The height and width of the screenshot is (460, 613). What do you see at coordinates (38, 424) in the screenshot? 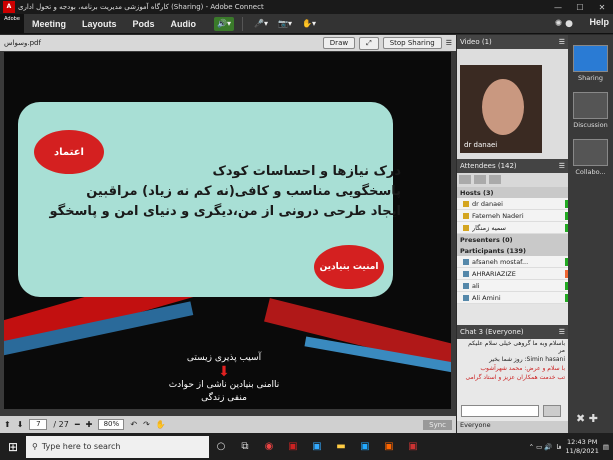
I see `page-number-input: 7` at bounding box center [38, 424].